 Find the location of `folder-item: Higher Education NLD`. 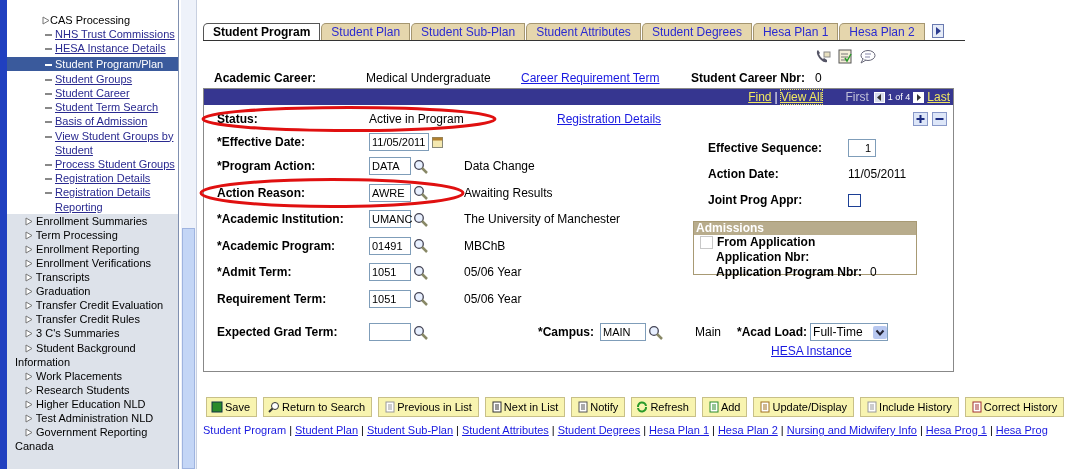

folder-item: Higher Education NLD is located at coordinates (95, 404).